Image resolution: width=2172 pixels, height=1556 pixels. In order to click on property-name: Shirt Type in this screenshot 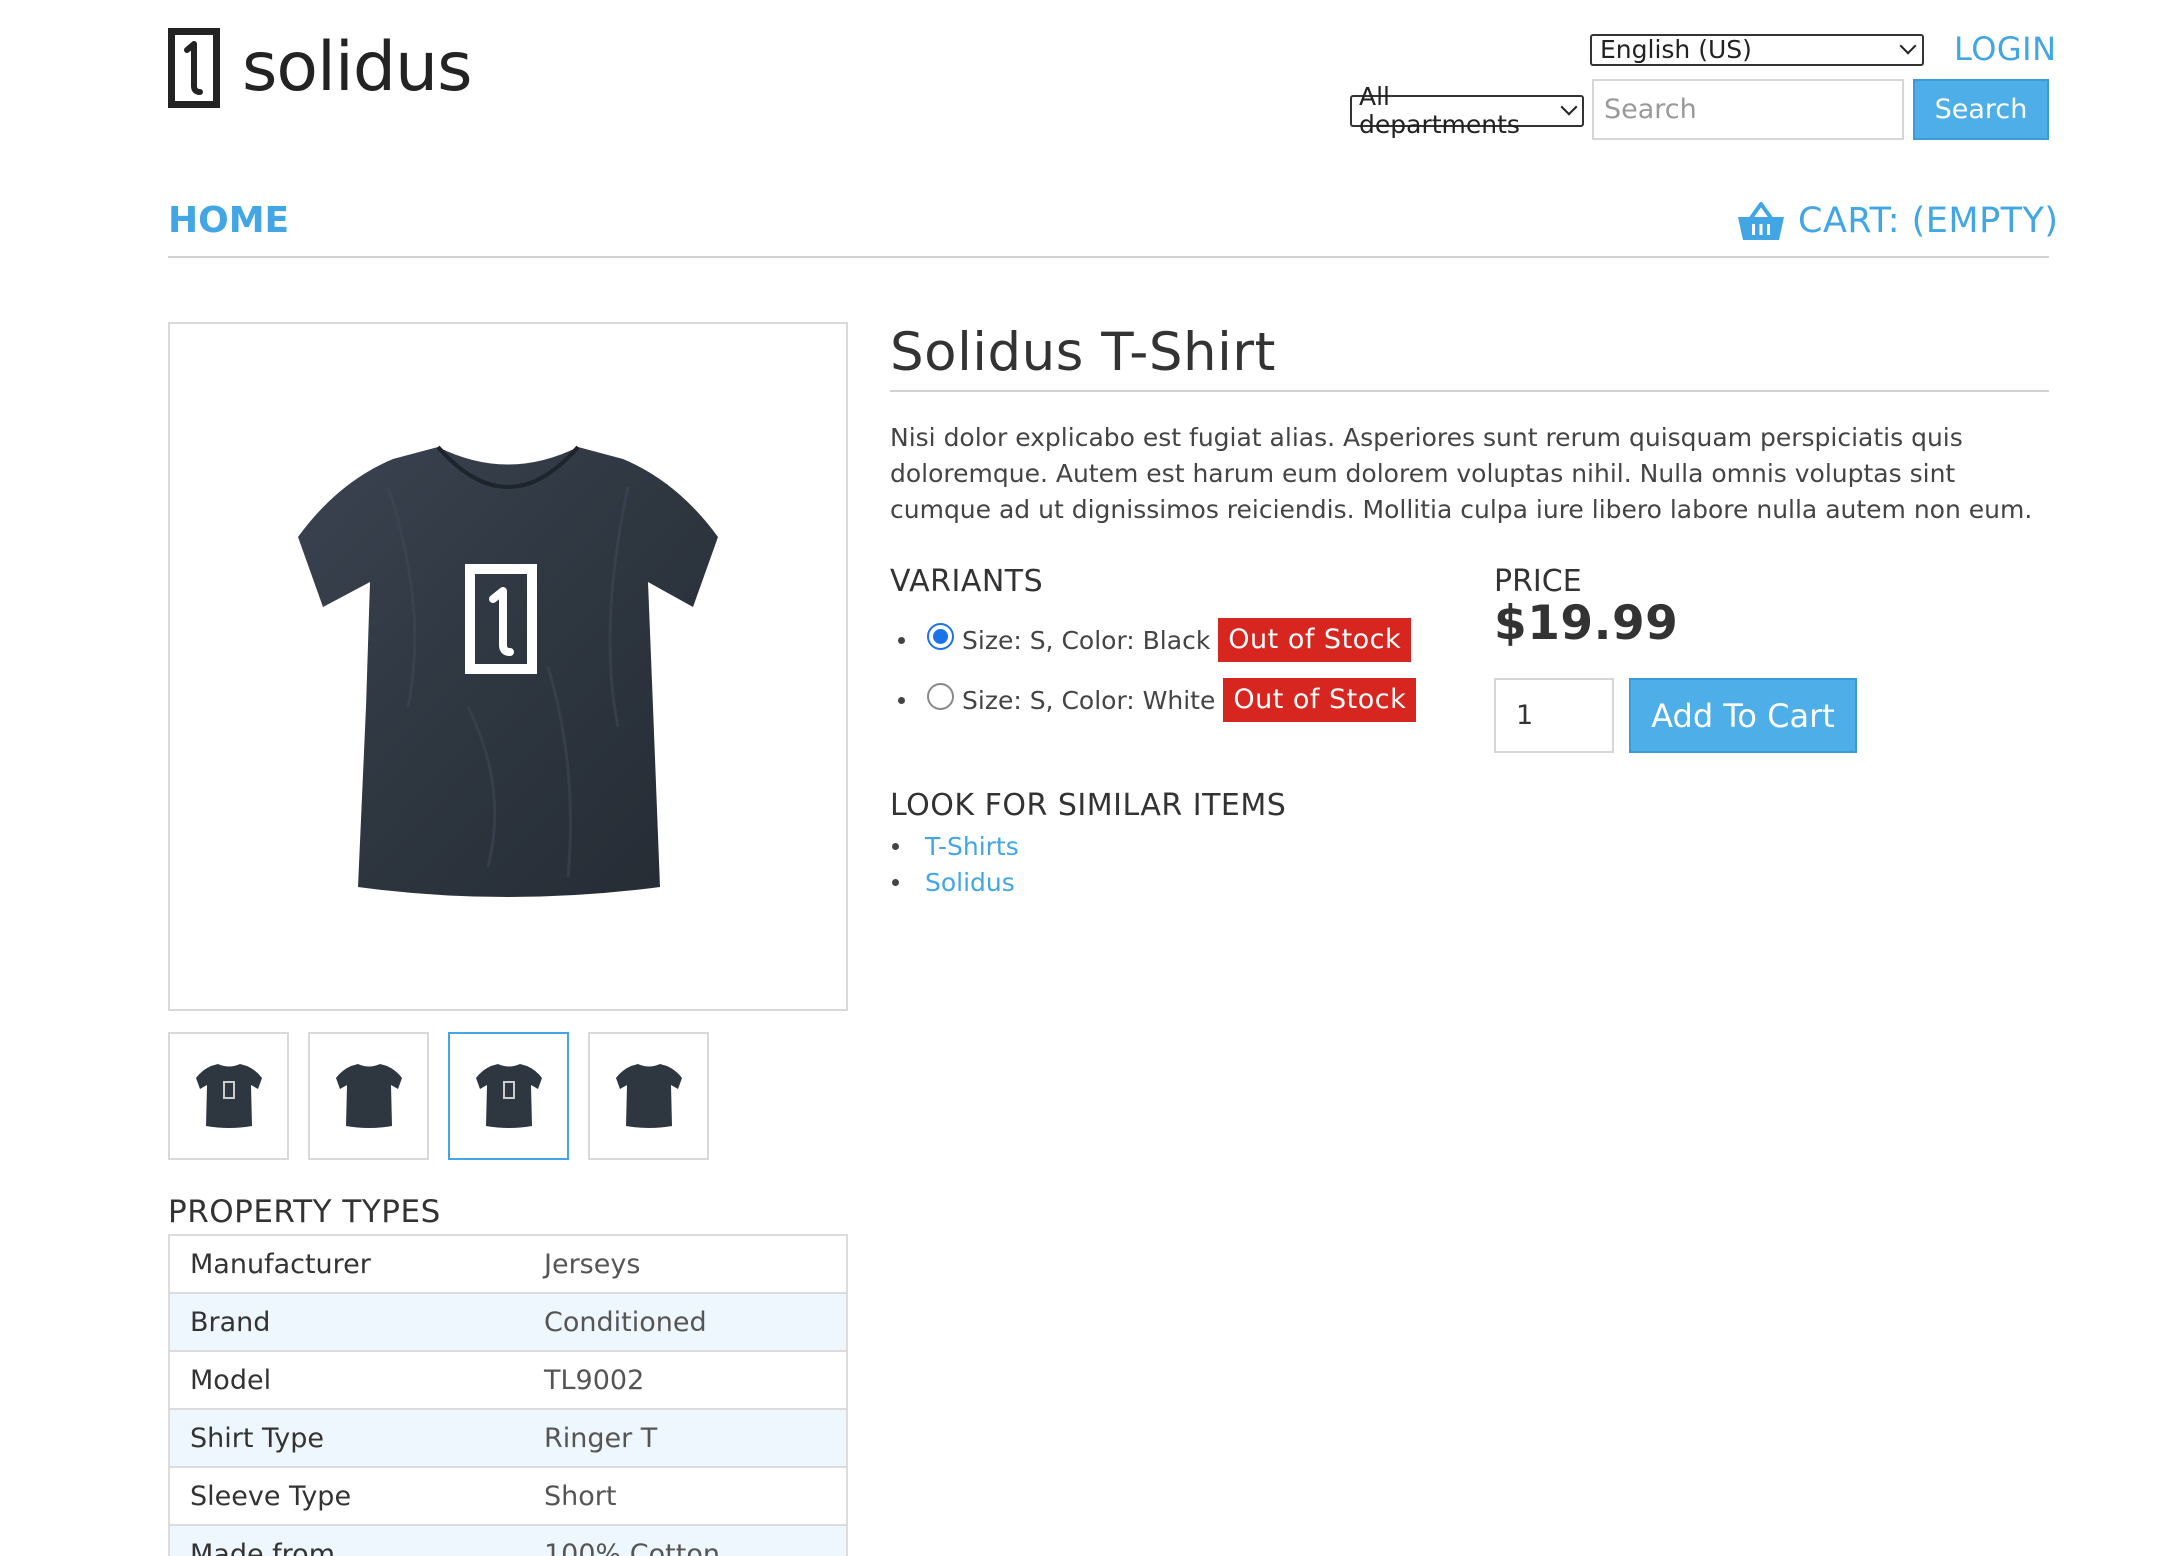, I will do `click(346, 1437)`.